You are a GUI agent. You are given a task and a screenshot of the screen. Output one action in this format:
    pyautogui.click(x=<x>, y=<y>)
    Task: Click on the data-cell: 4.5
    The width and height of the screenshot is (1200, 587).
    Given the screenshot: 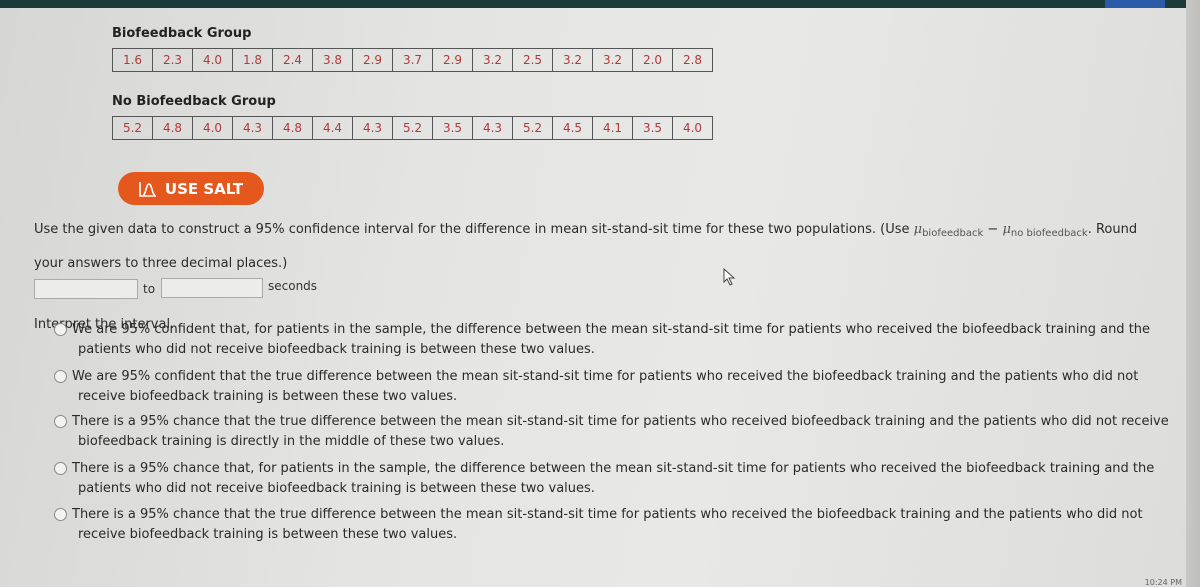 What is the action you would take?
    pyautogui.click(x=572, y=128)
    